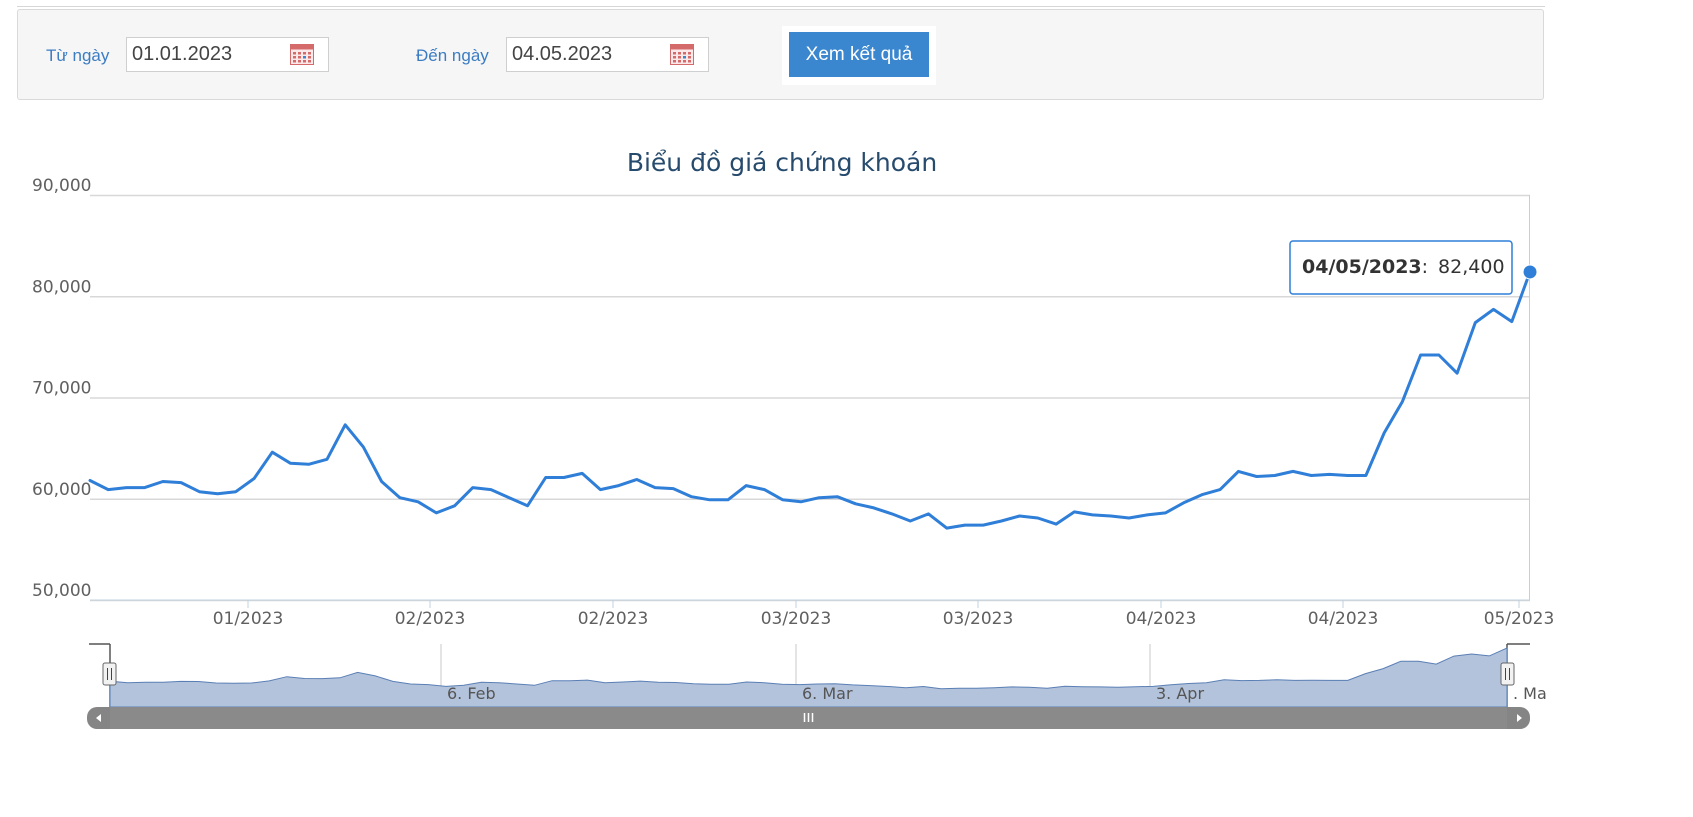  Describe the element at coordinates (471, 693) in the screenshot. I see `navigator-label-feb: 6. Feb` at that location.